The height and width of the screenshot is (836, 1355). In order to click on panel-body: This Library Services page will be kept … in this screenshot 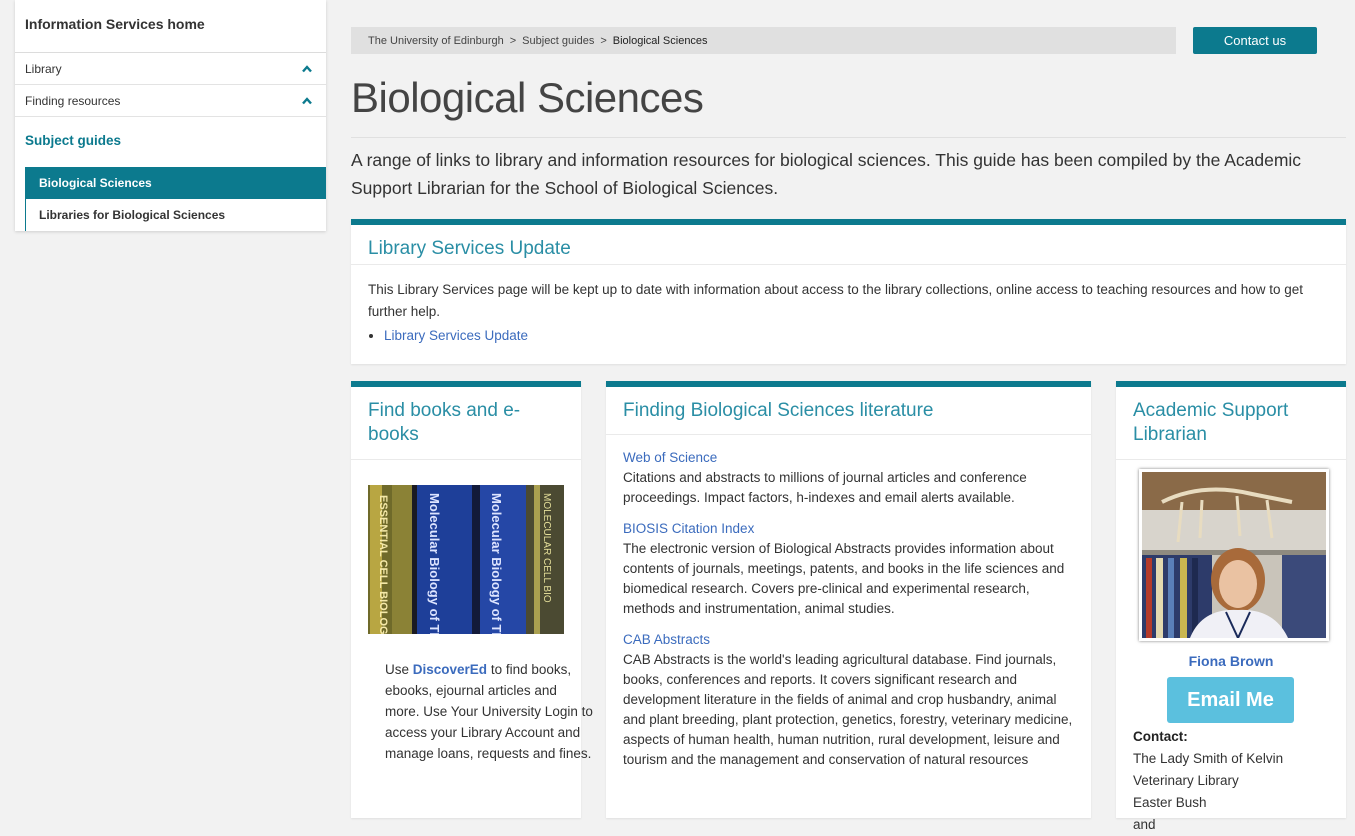, I will do `click(848, 306)`.